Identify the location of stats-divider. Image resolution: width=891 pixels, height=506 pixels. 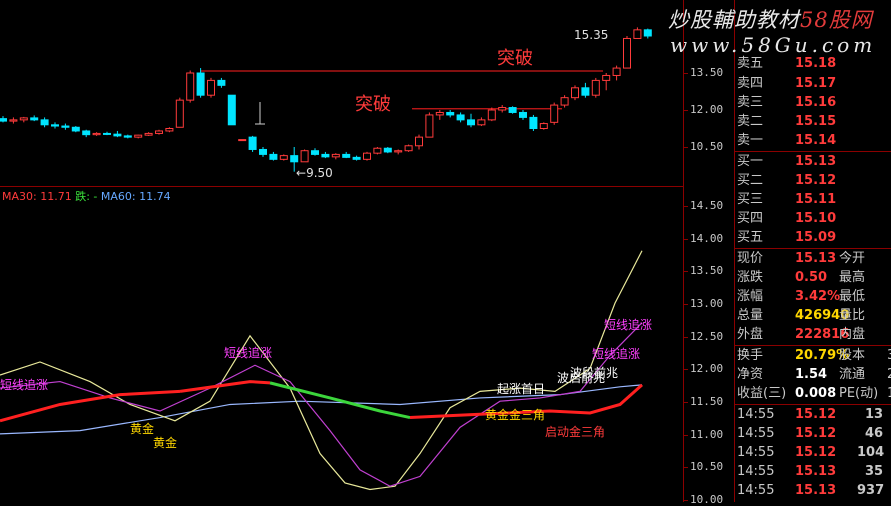
(813, 248).